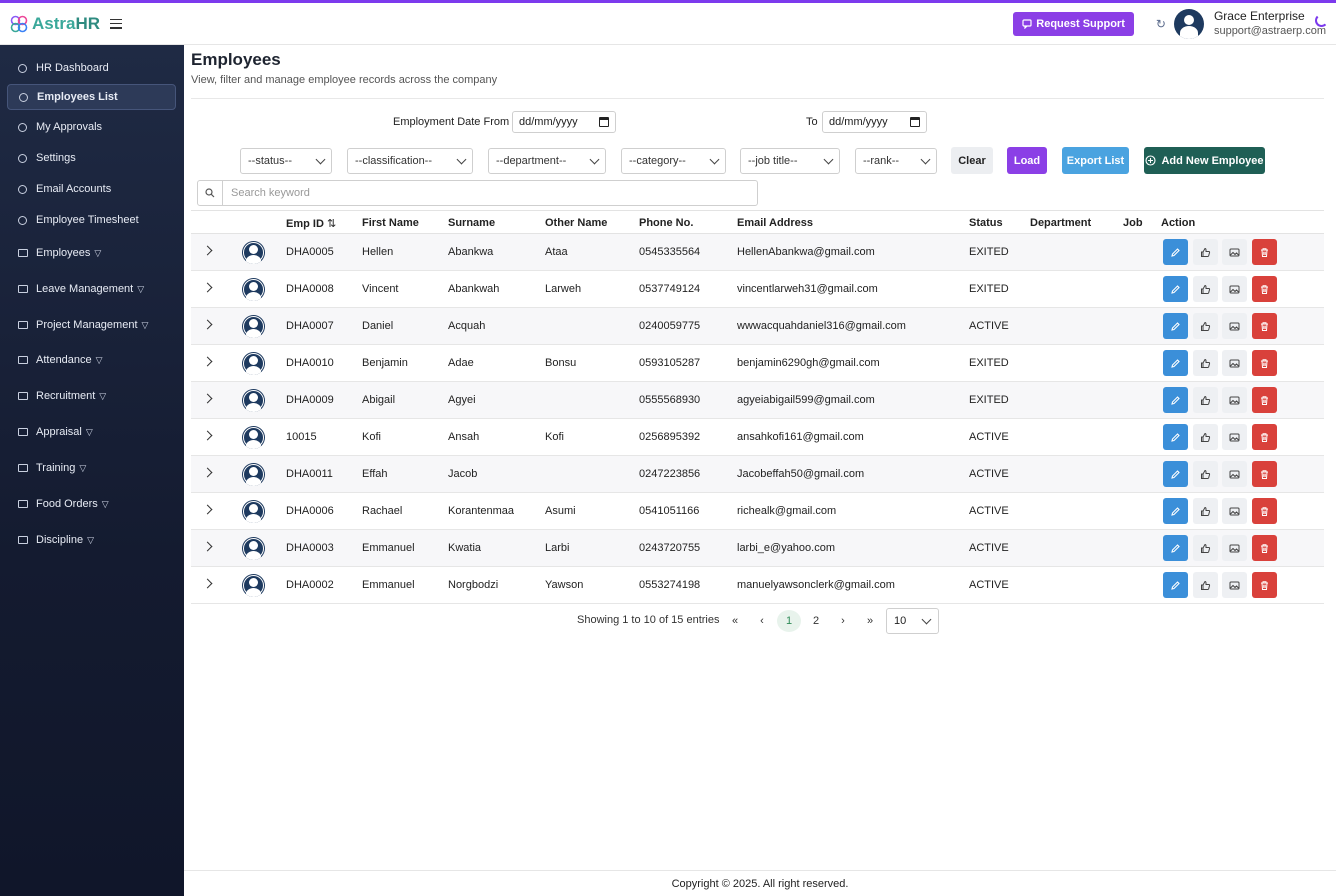 This screenshot has width=1336, height=896. I want to click on brand-logo: AstraHR, so click(55, 24).